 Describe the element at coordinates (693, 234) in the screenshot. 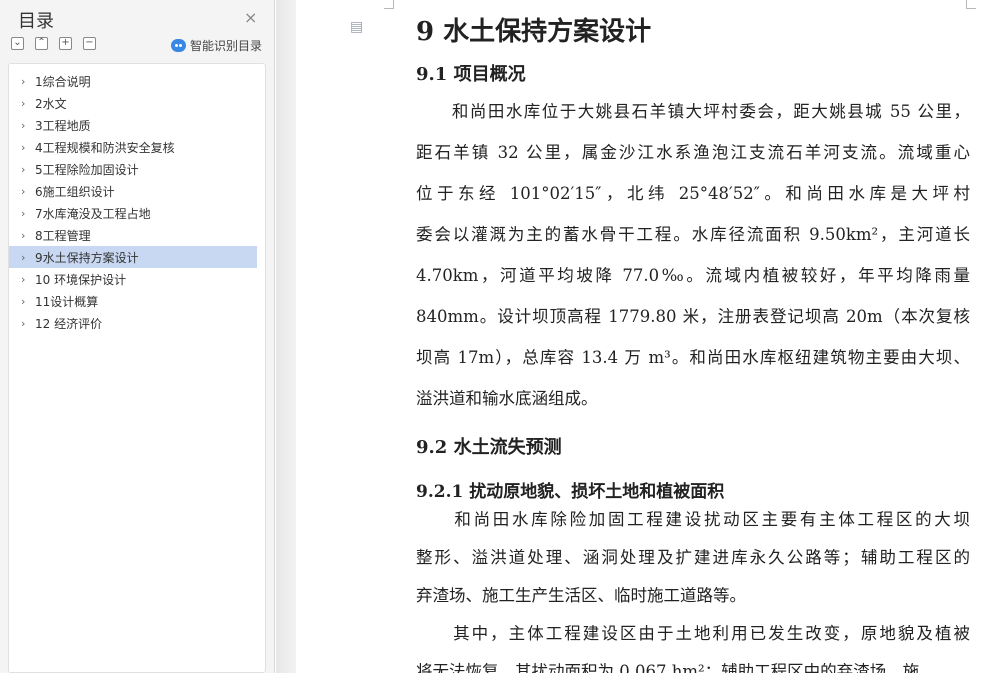

I see `text-line: 委会以灌溉为主的蓄水骨干工程。水库径流面积 9.50km²，主河道长` at that location.